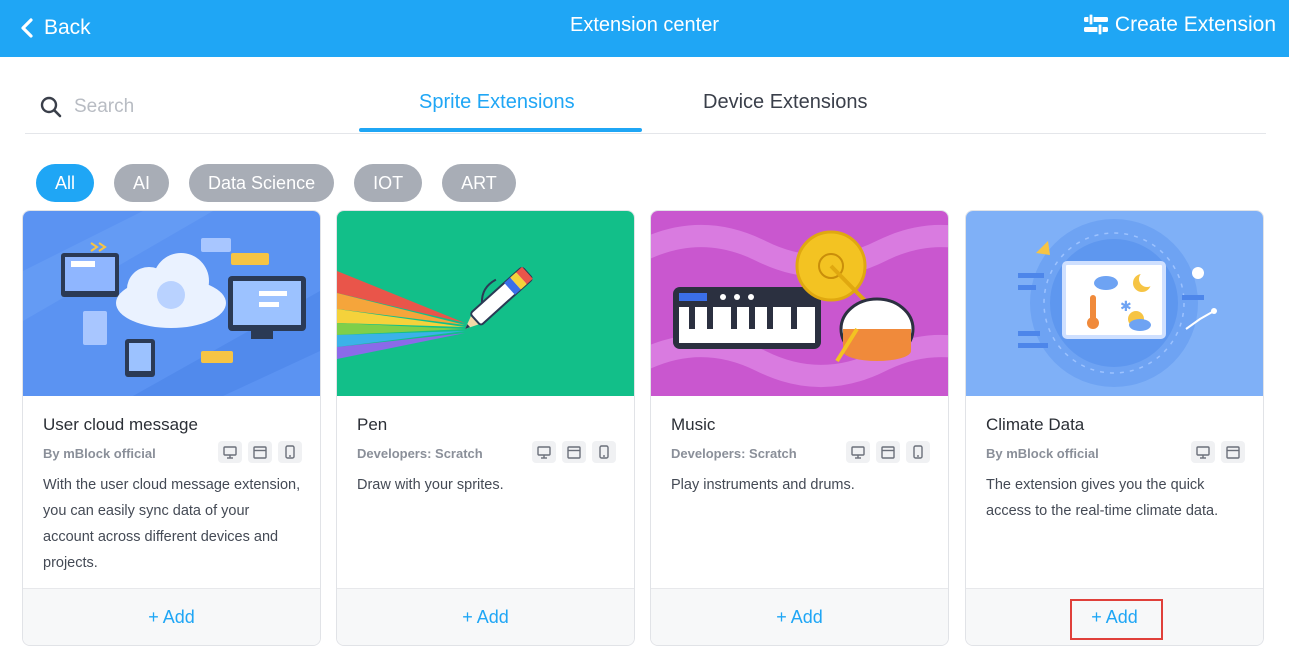 The height and width of the screenshot is (652, 1289). What do you see at coordinates (171, 303) in the screenshot?
I see `card-illustration-cloud` at bounding box center [171, 303].